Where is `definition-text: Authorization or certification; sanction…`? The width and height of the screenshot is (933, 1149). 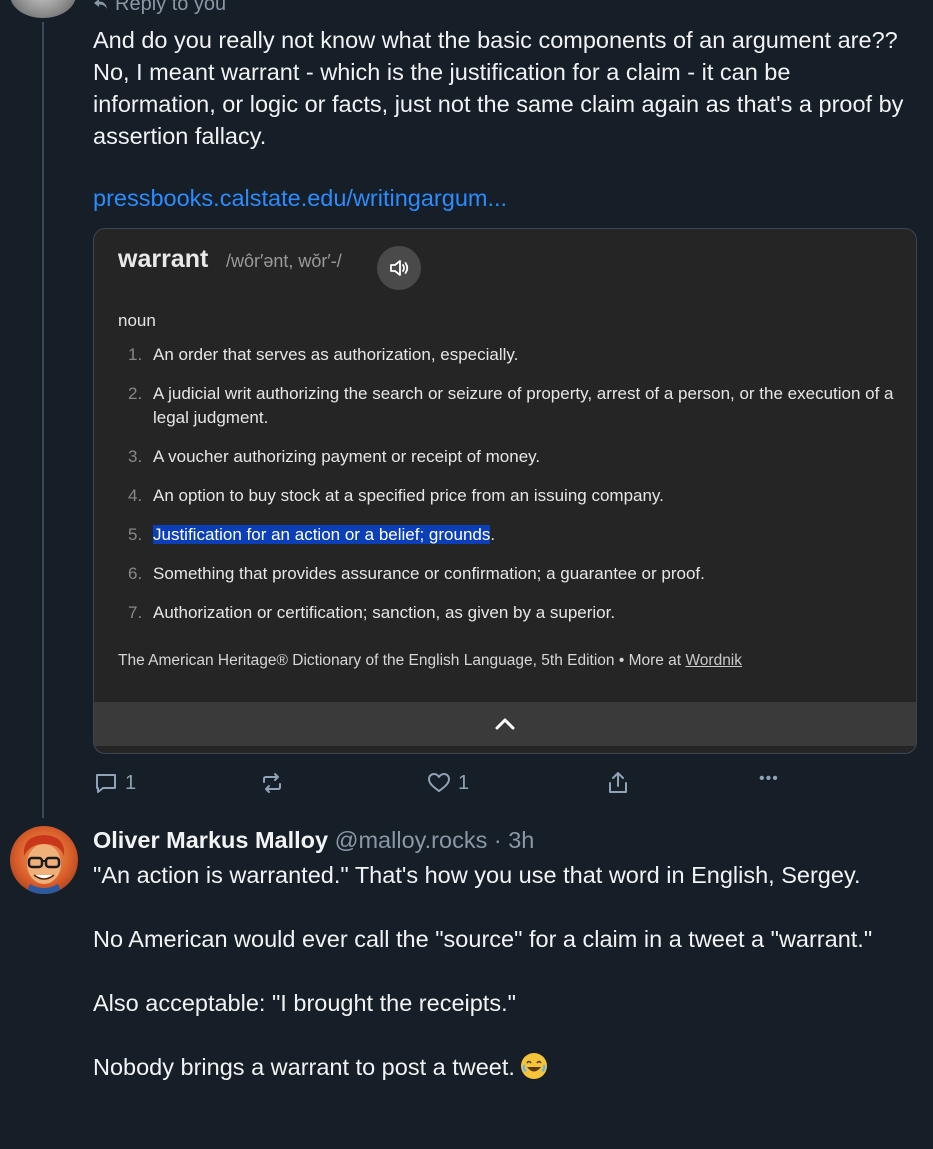
definition-text: Authorization or certification; sanction… is located at coordinates (384, 612).